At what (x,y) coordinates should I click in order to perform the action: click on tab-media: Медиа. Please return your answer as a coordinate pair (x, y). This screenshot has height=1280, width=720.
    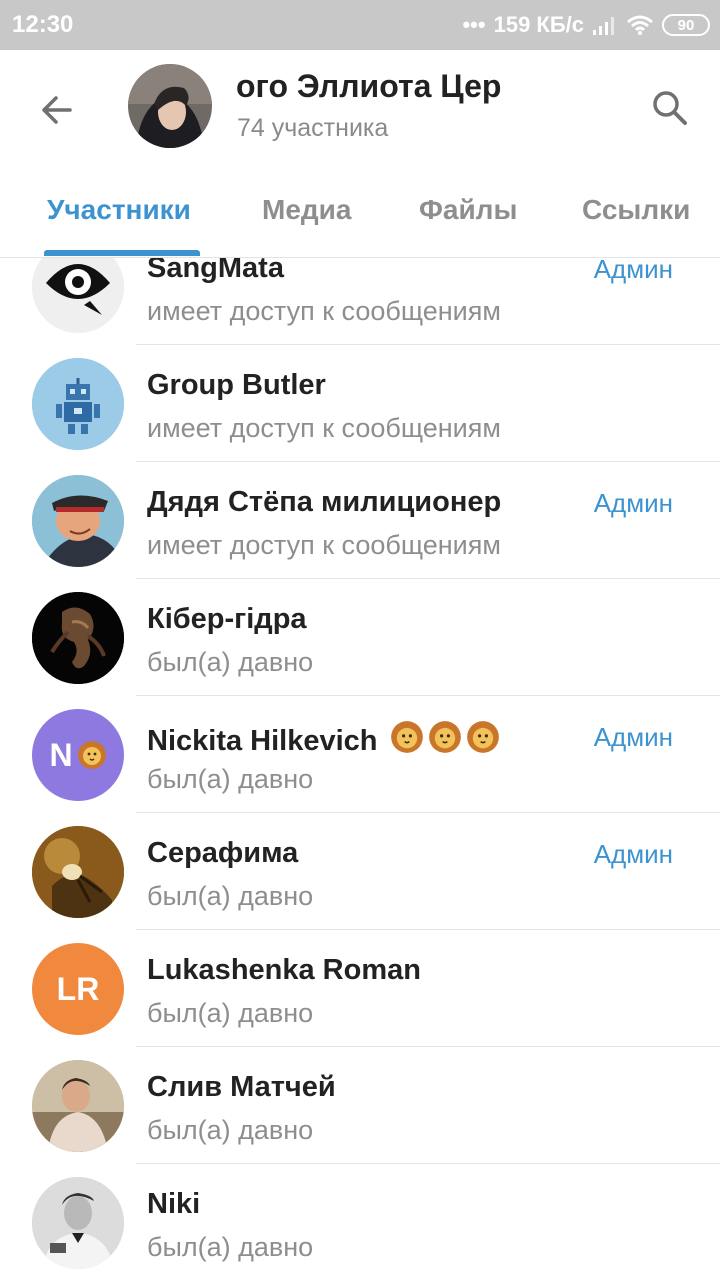
    Looking at the image, I should click on (306, 210).